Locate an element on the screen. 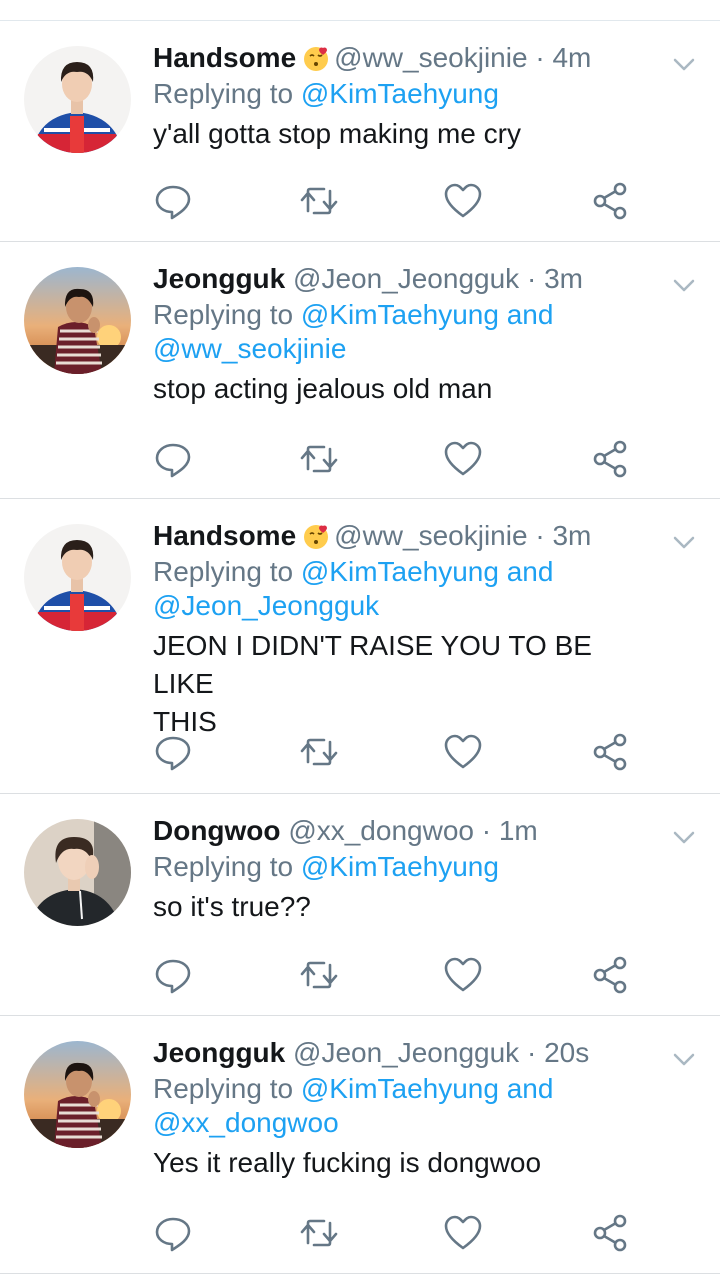 Image resolution: width=720 pixels, height=1277 pixels. timestamp: 20s is located at coordinates (566, 1052).